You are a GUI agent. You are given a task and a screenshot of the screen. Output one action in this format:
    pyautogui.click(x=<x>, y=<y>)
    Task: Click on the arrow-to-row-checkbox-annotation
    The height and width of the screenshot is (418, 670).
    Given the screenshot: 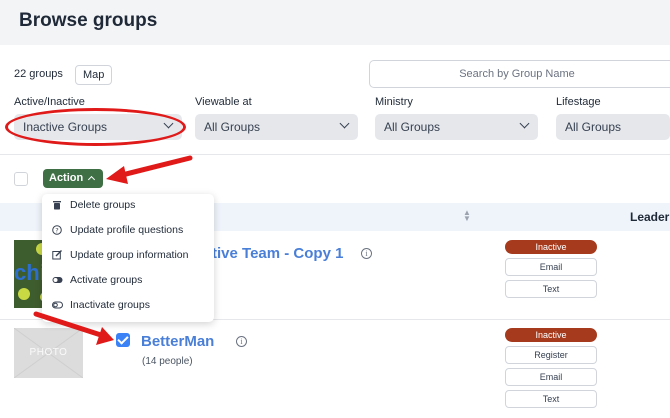 What is the action you would take?
    pyautogui.click(x=73, y=328)
    